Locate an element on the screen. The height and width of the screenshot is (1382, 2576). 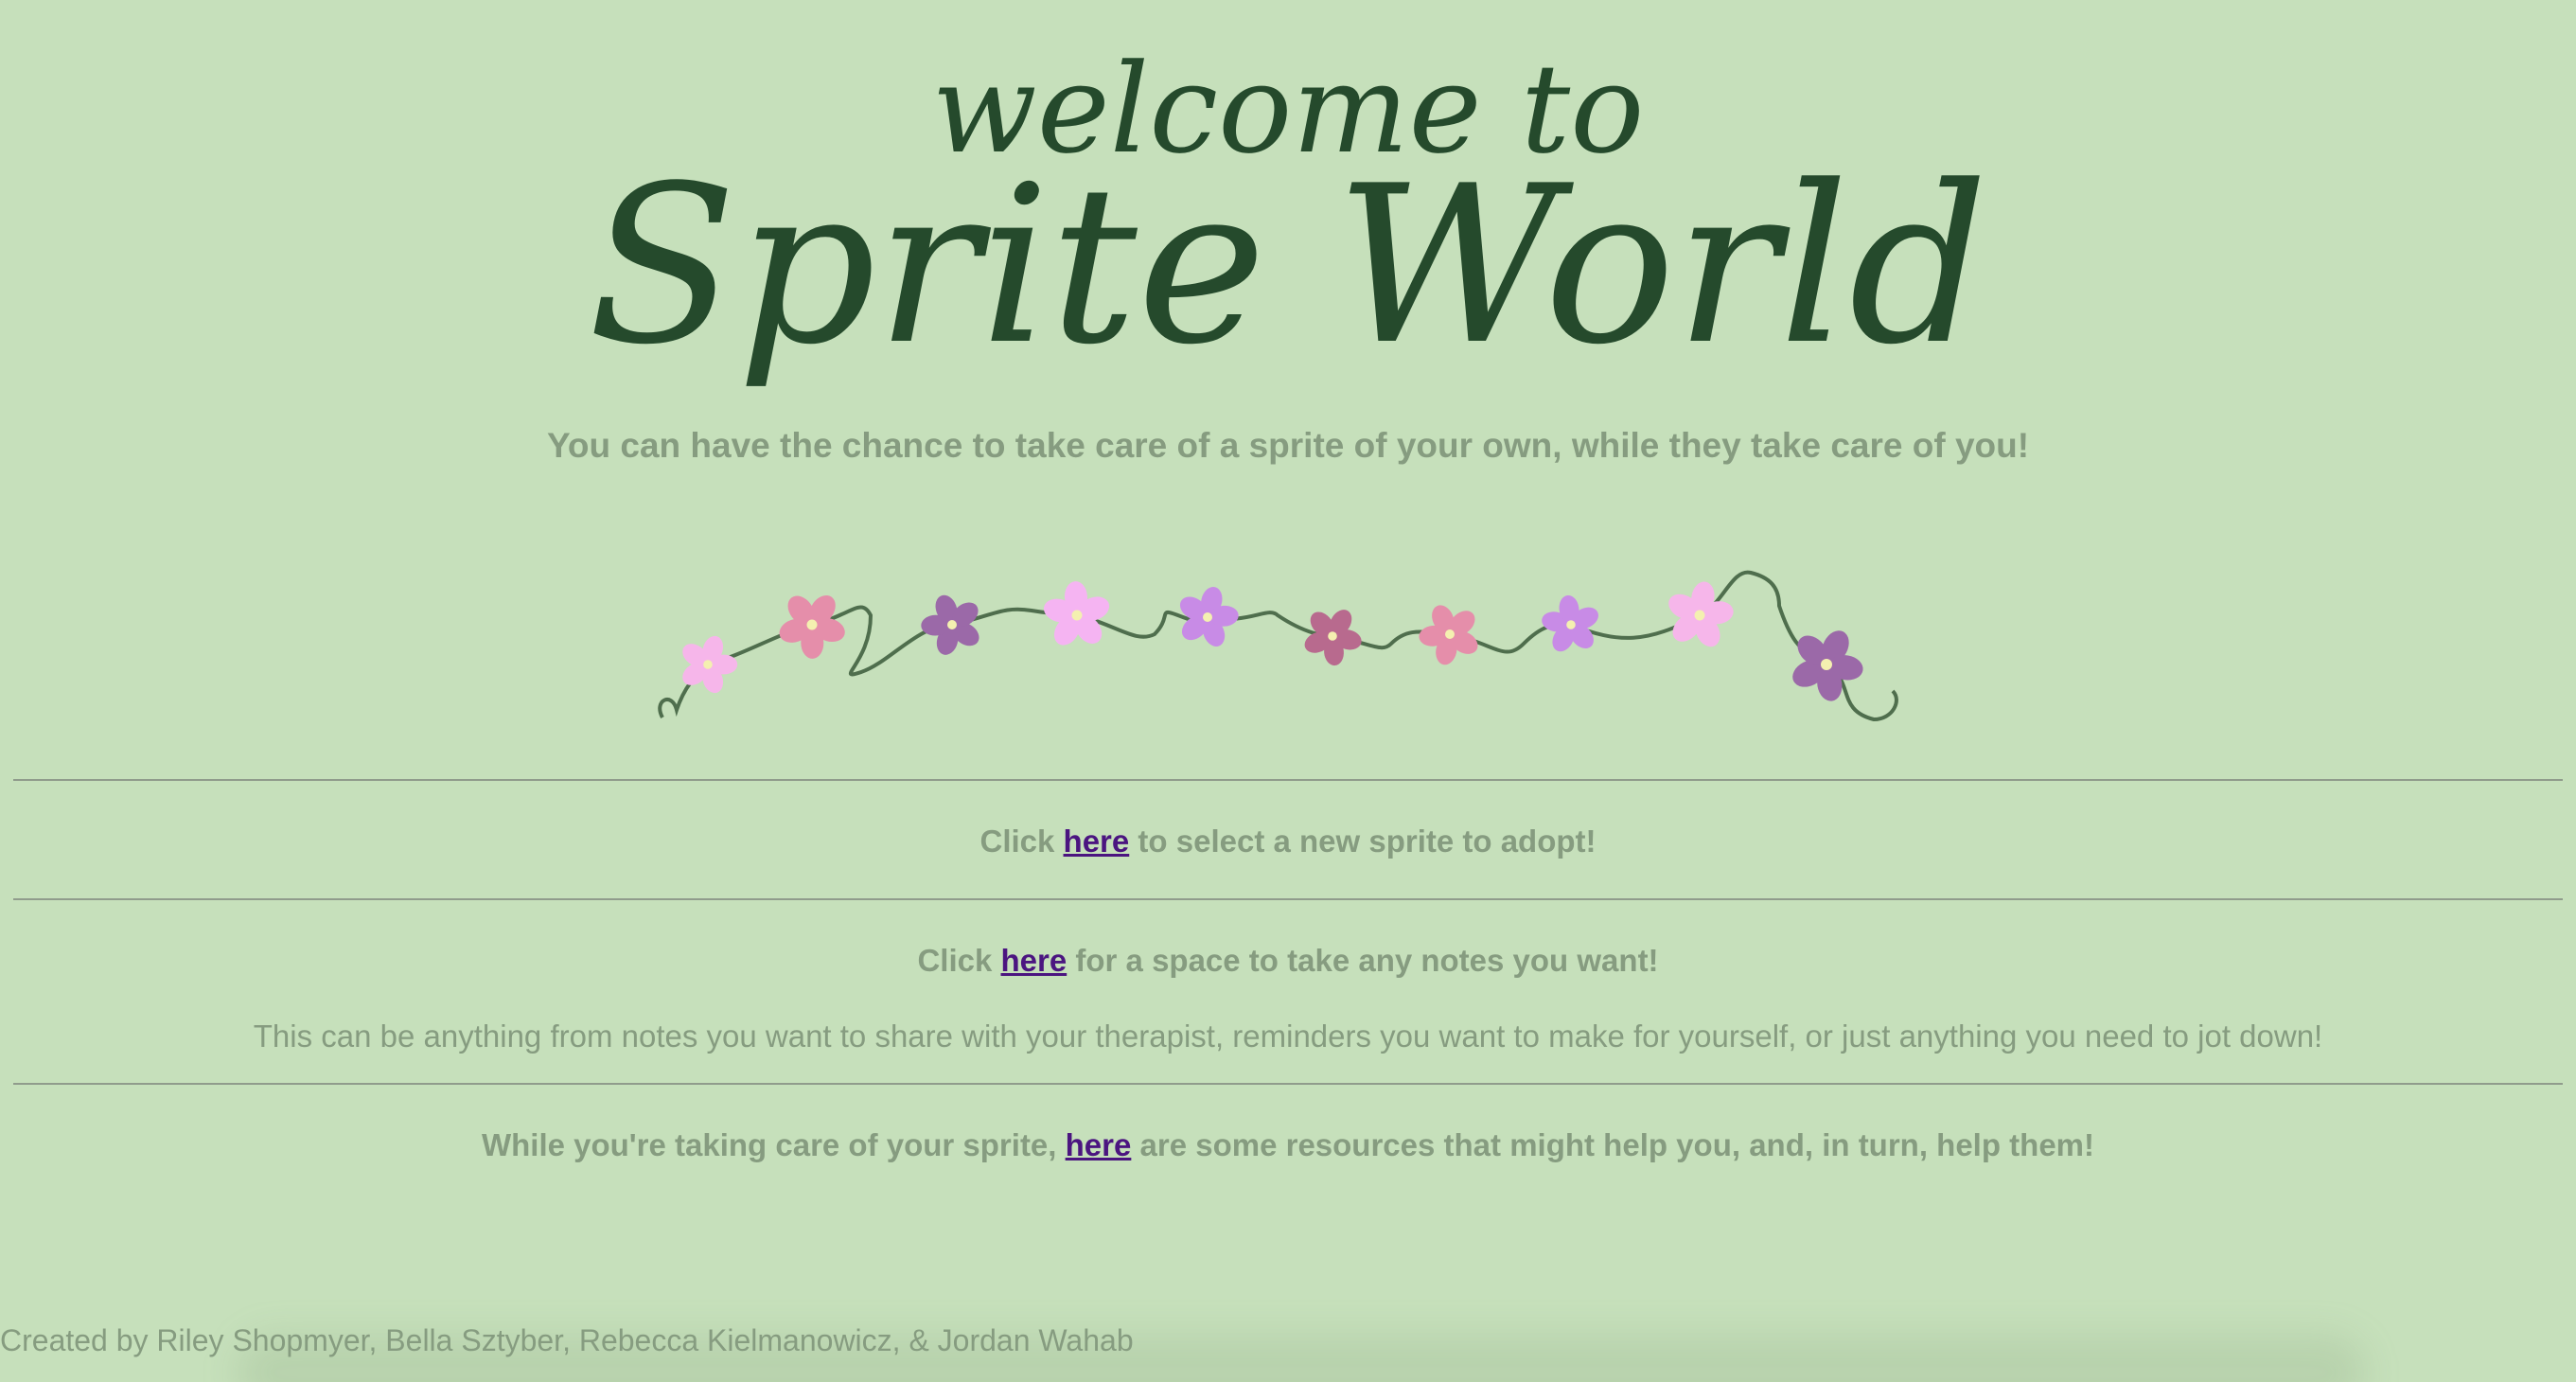
resources-link: here is located at coordinates (1099, 1144).